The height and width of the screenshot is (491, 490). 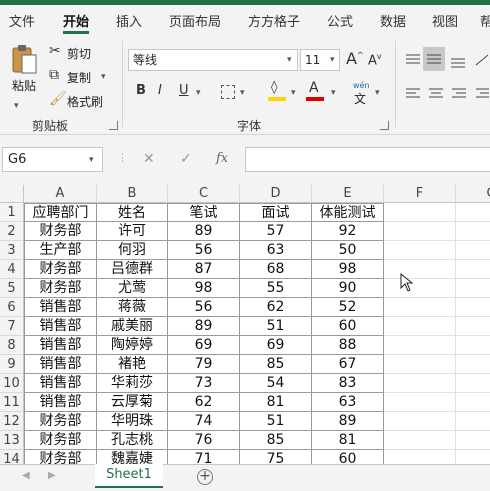 I want to click on phonetic-guide-button: 文, so click(x=360, y=98).